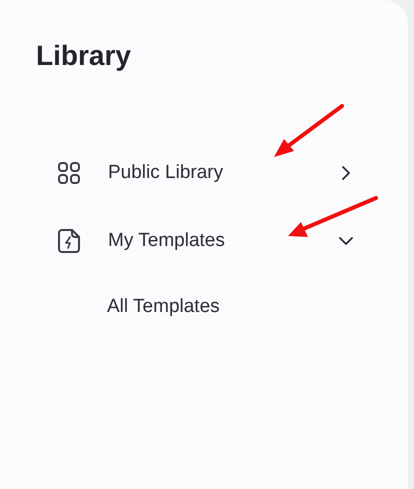  Describe the element at coordinates (69, 241) in the screenshot. I see `document-bolt-icon` at that location.